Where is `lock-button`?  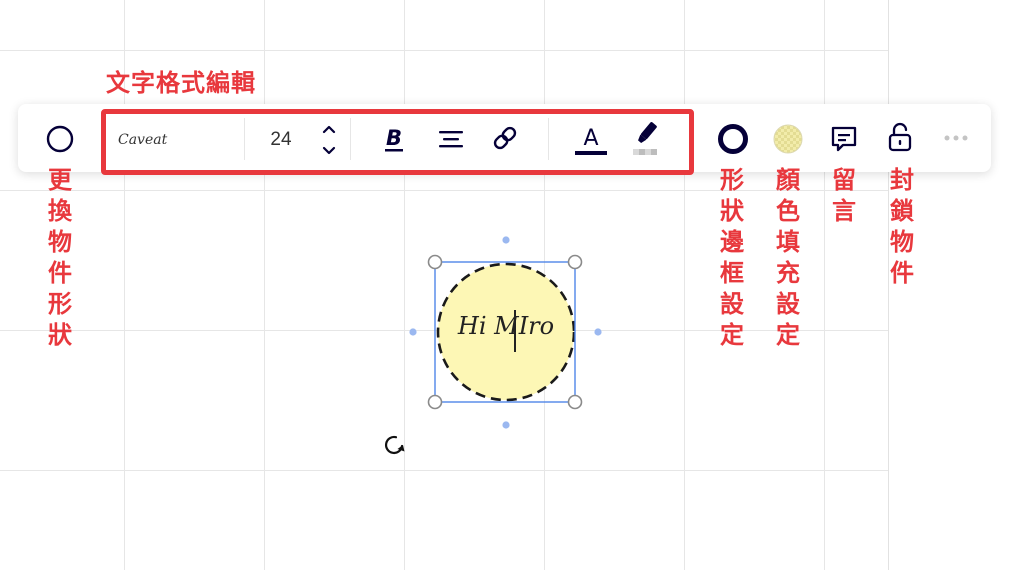
lock-button is located at coordinates (900, 137).